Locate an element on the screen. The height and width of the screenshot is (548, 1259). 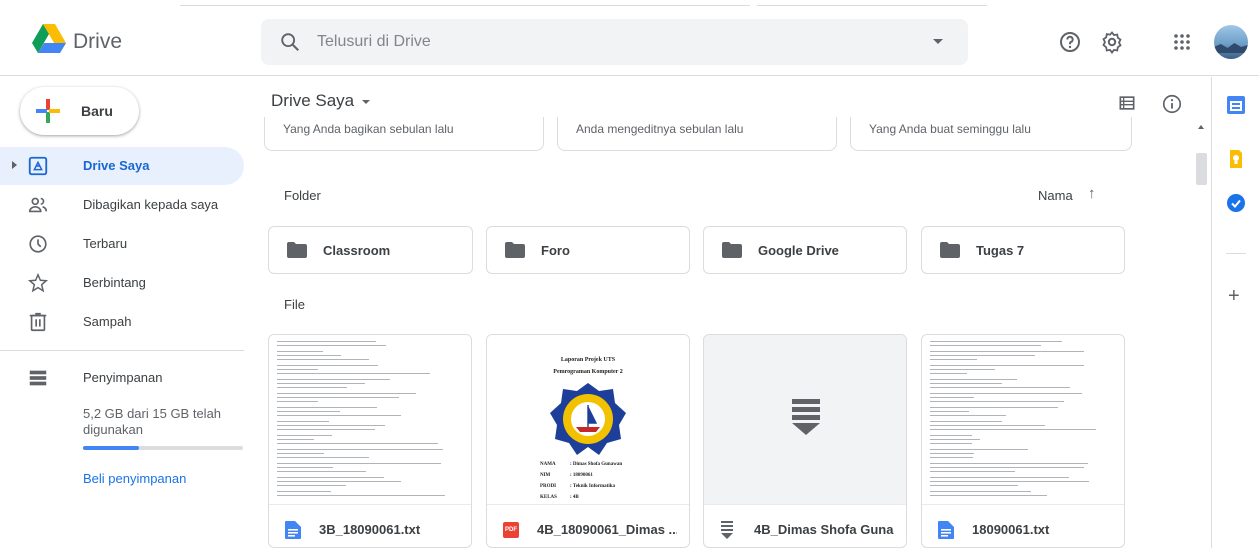
pdf-field-row: KELAS: 4B is located at coordinates (581, 497).